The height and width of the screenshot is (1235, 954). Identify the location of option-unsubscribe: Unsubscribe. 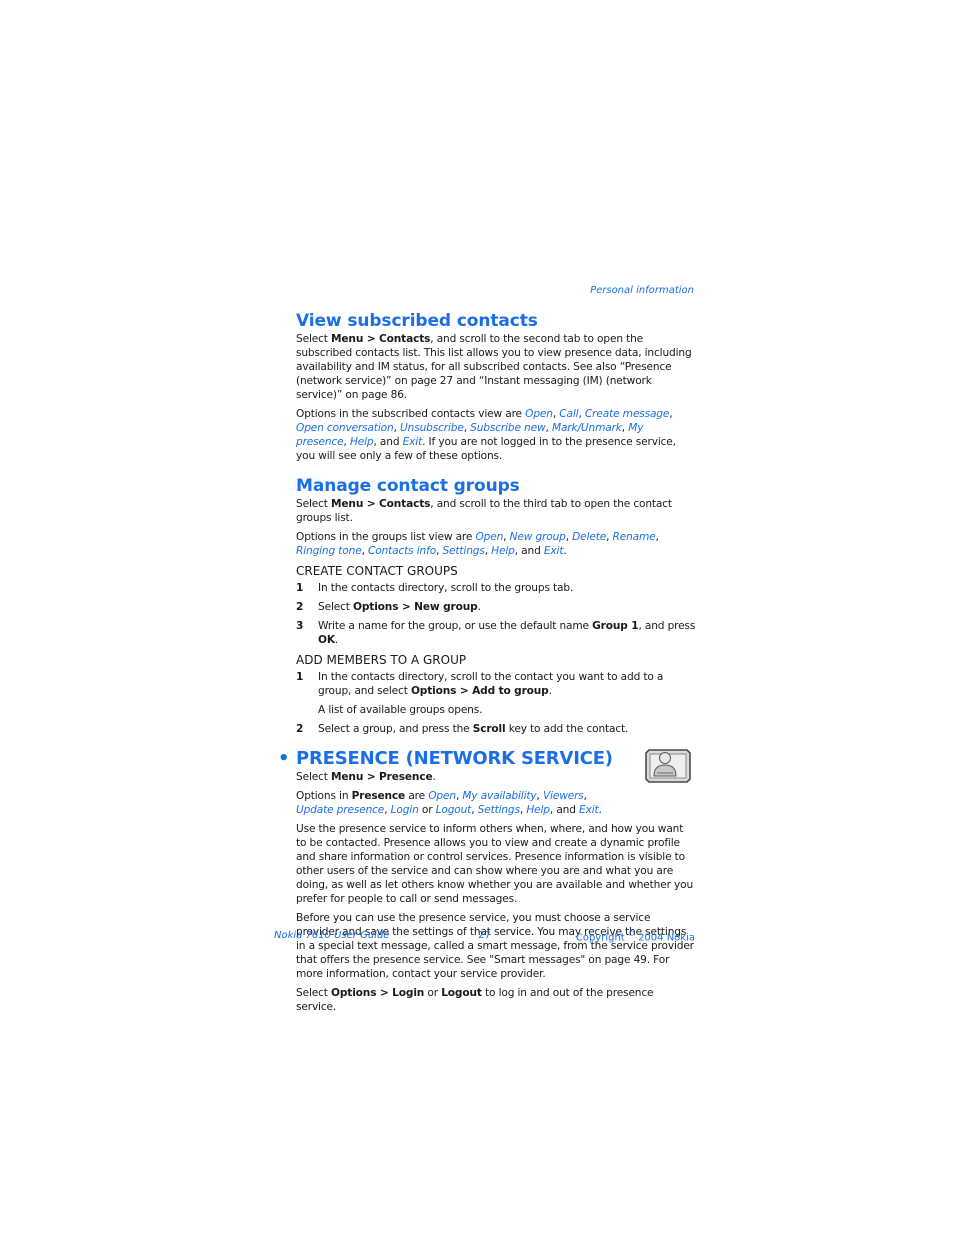
(432, 428).